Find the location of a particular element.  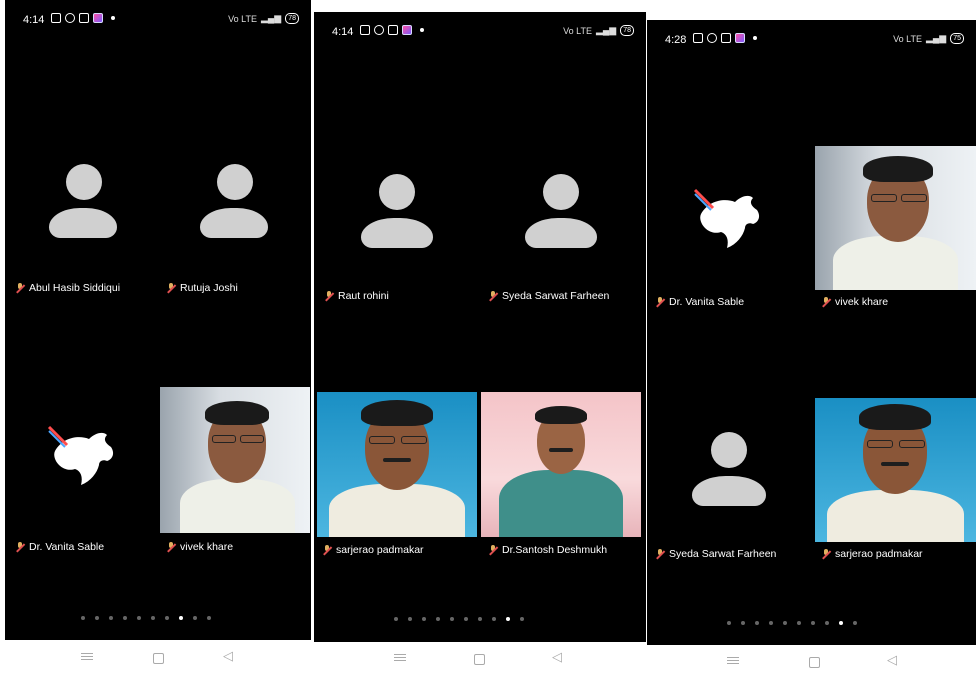

participant-name-row: Raut rohini is located at coordinates (356, 296).